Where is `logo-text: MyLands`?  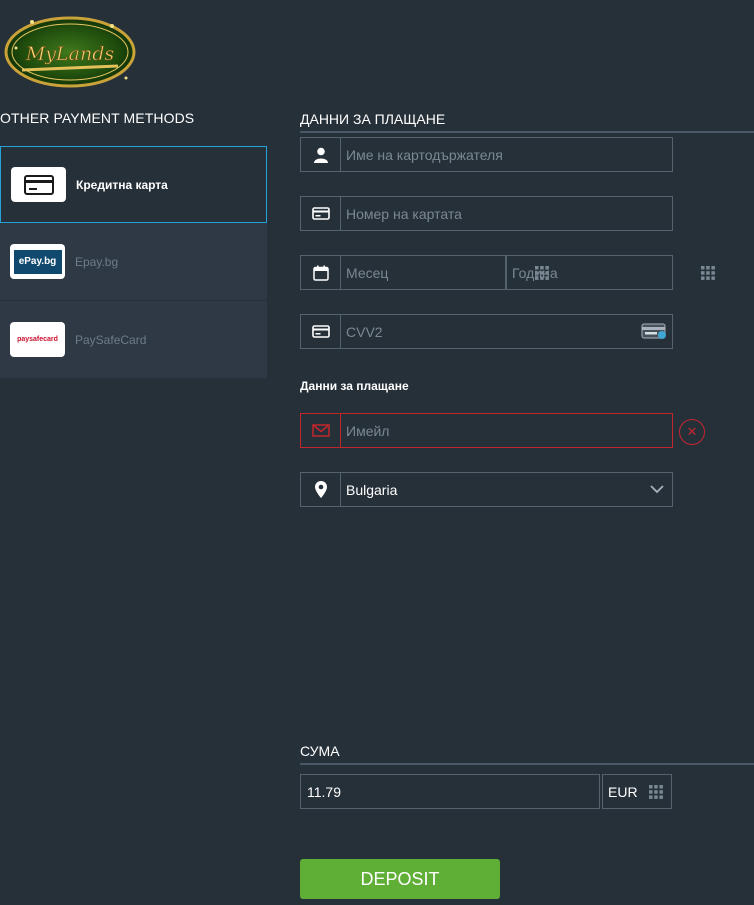 logo-text: MyLands is located at coordinates (70, 54).